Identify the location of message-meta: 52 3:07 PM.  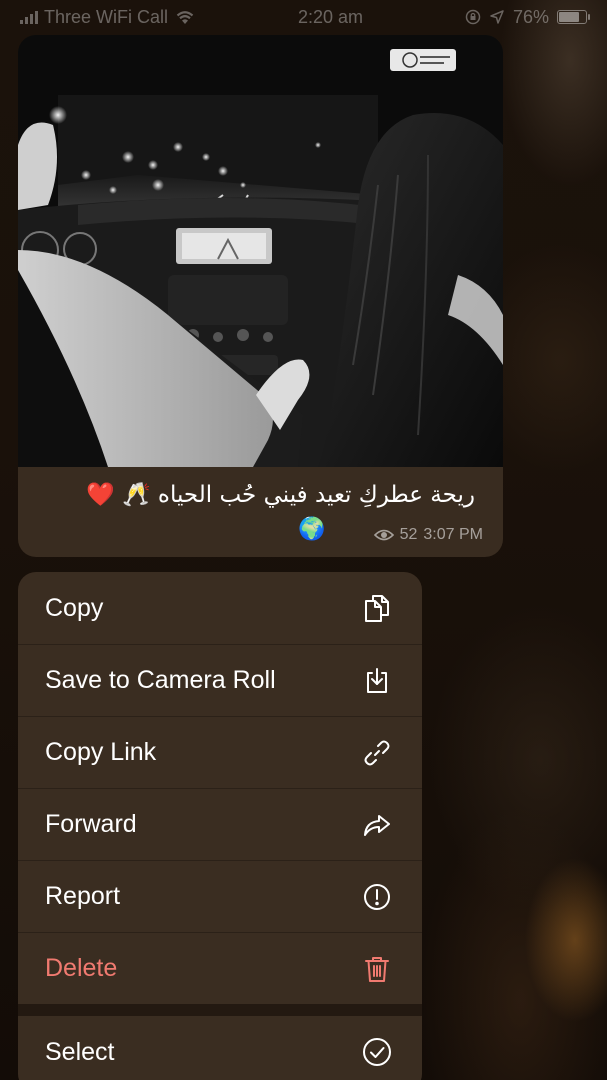
(428, 535).